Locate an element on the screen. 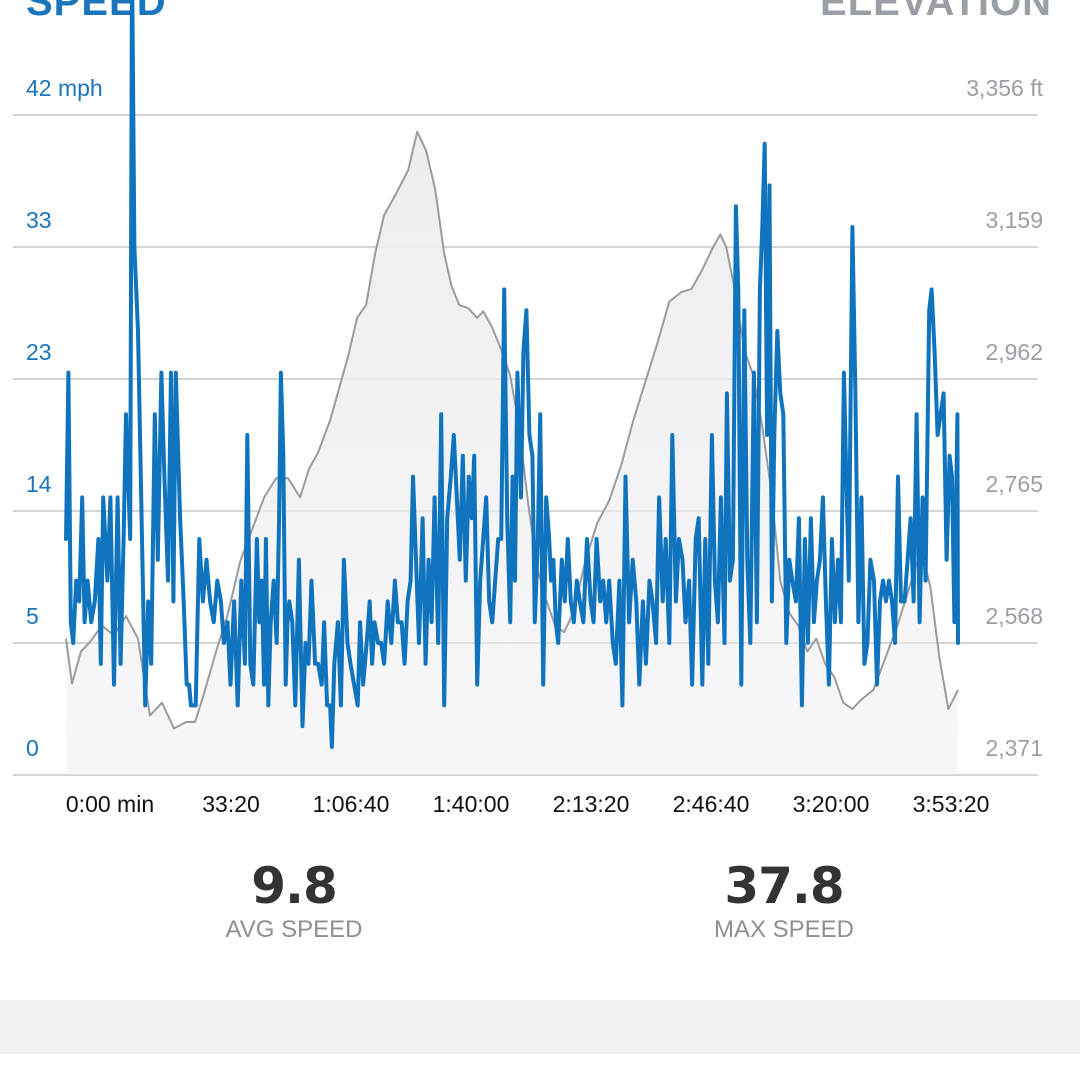 This screenshot has width=1080, height=1080. y-left-tick-label: 33 is located at coordinates (39, 220).